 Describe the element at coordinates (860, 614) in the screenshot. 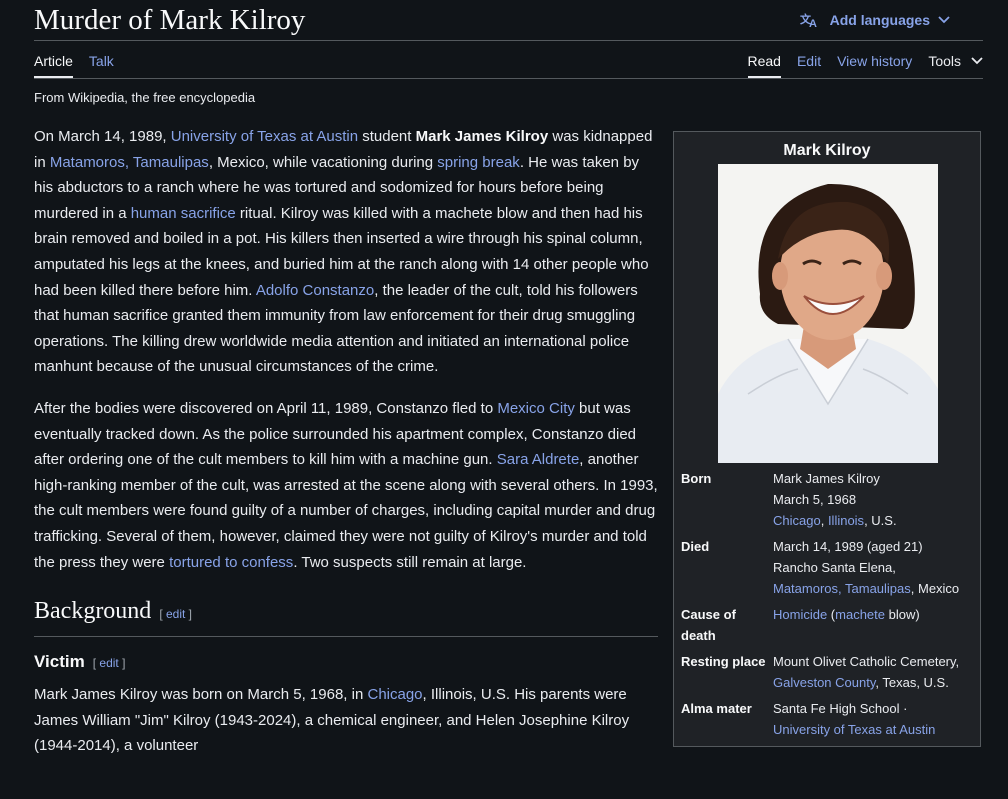

I see `link-machete: machete` at that location.